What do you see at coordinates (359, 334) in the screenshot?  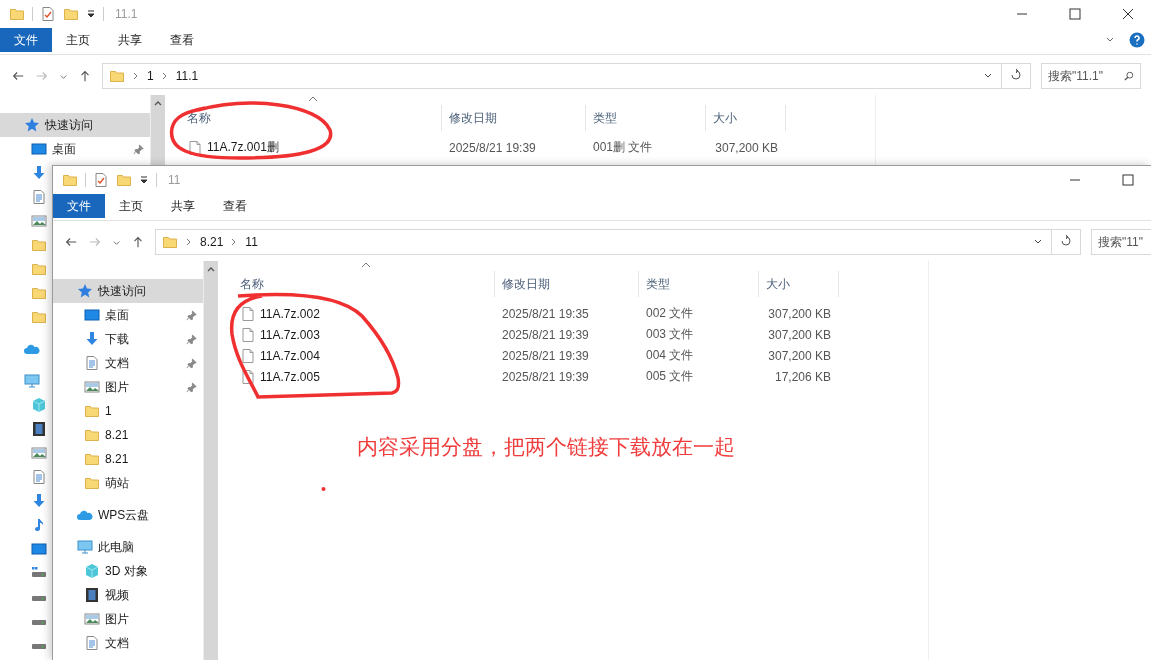 I see `file-name: 11A.7z.003` at bounding box center [359, 334].